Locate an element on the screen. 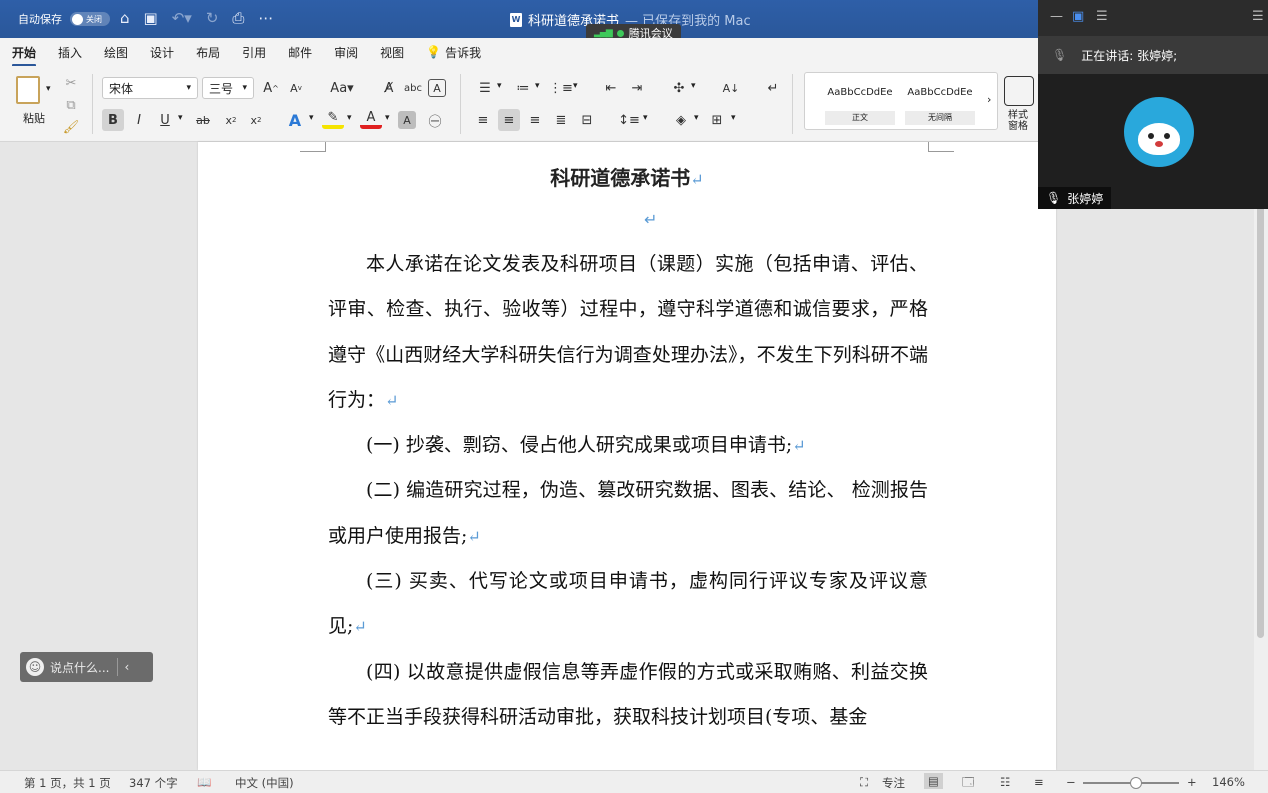 The image size is (1268, 793). style-no-spacing: AaBbCcDdEe 无间隔 is located at coordinates (940, 102).